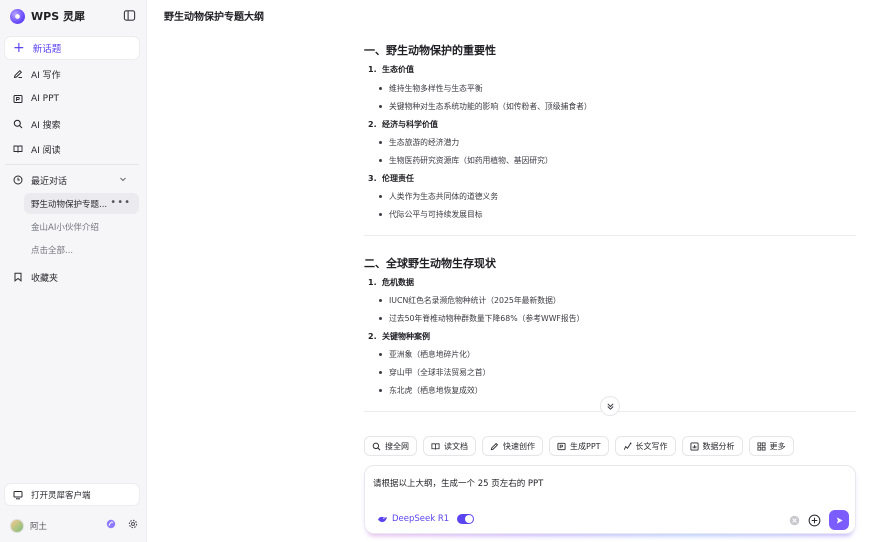  Describe the element at coordinates (466, 519) in the screenshot. I see `deep-thinking-toggle` at that location.